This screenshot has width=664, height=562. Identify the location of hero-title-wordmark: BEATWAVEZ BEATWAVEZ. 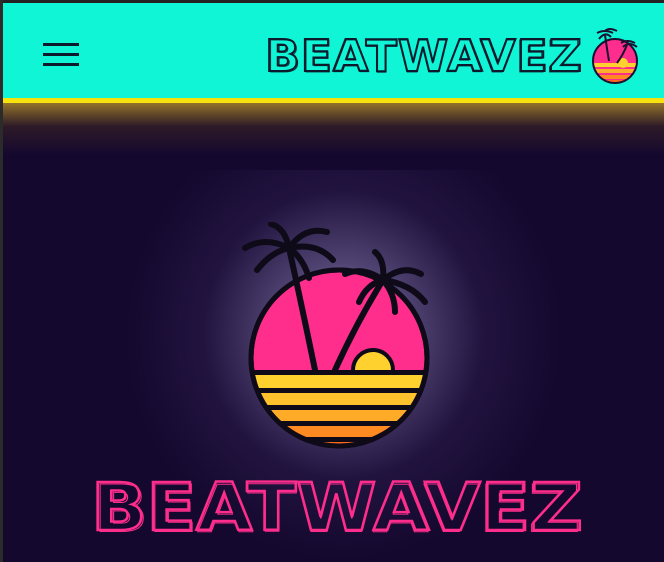
(337, 504).